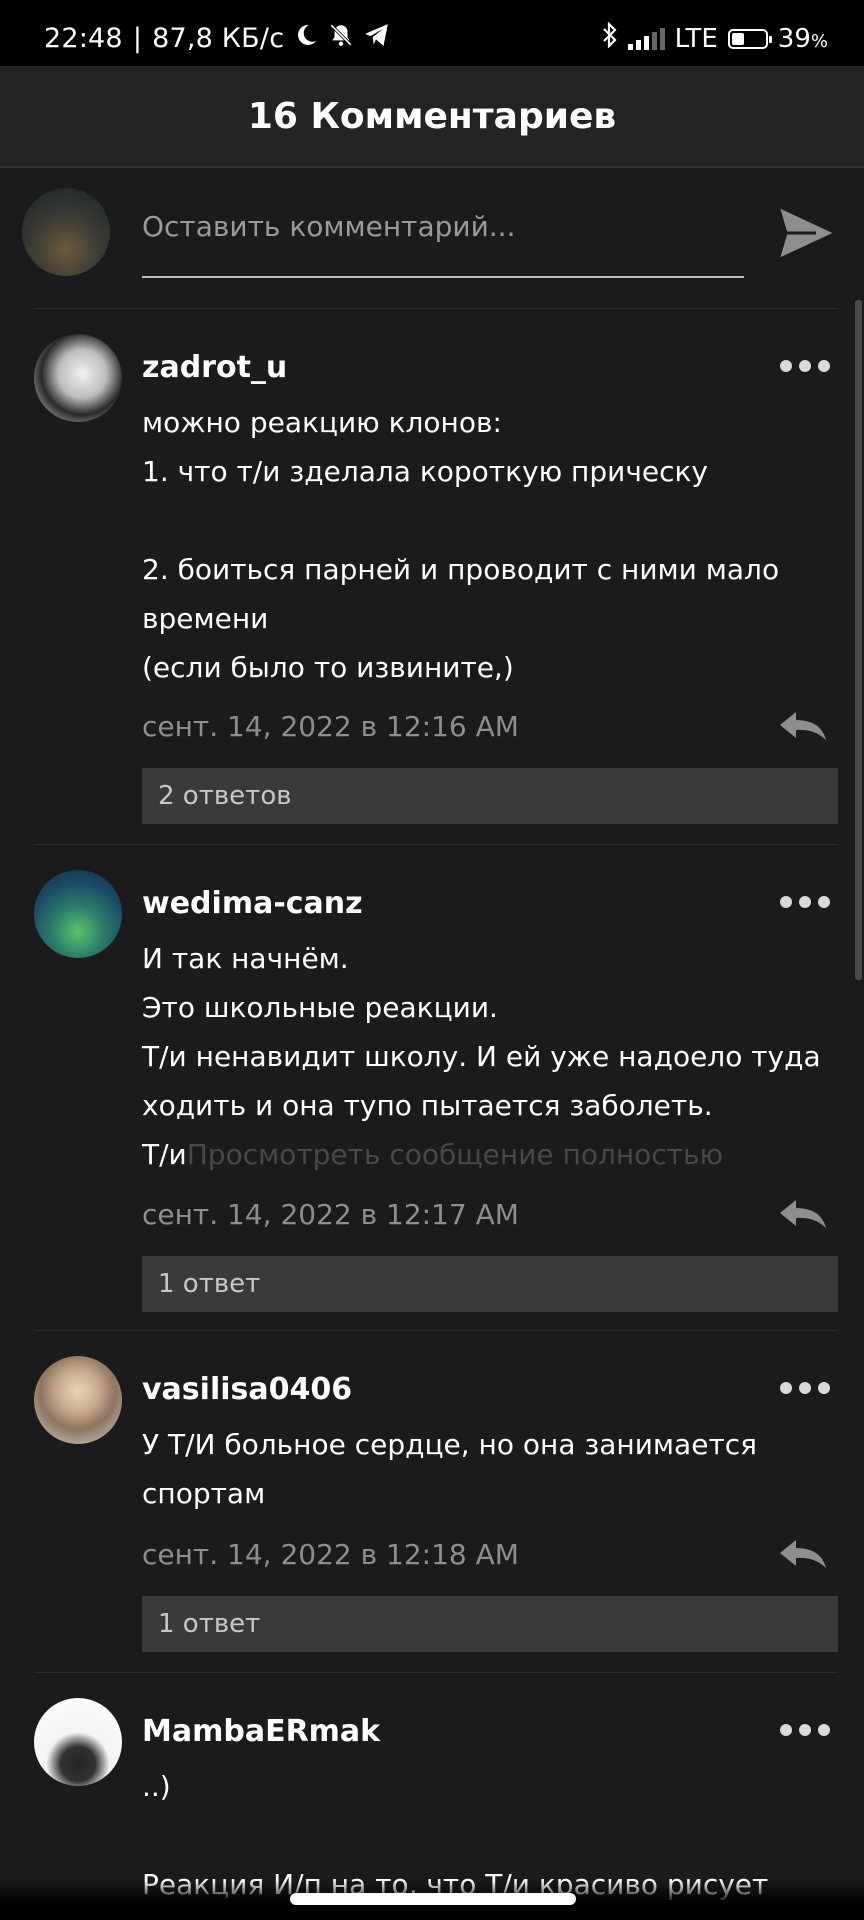 The height and width of the screenshot is (1920, 864). I want to click on status-bar-right: LTE 39%, so click(715, 38).